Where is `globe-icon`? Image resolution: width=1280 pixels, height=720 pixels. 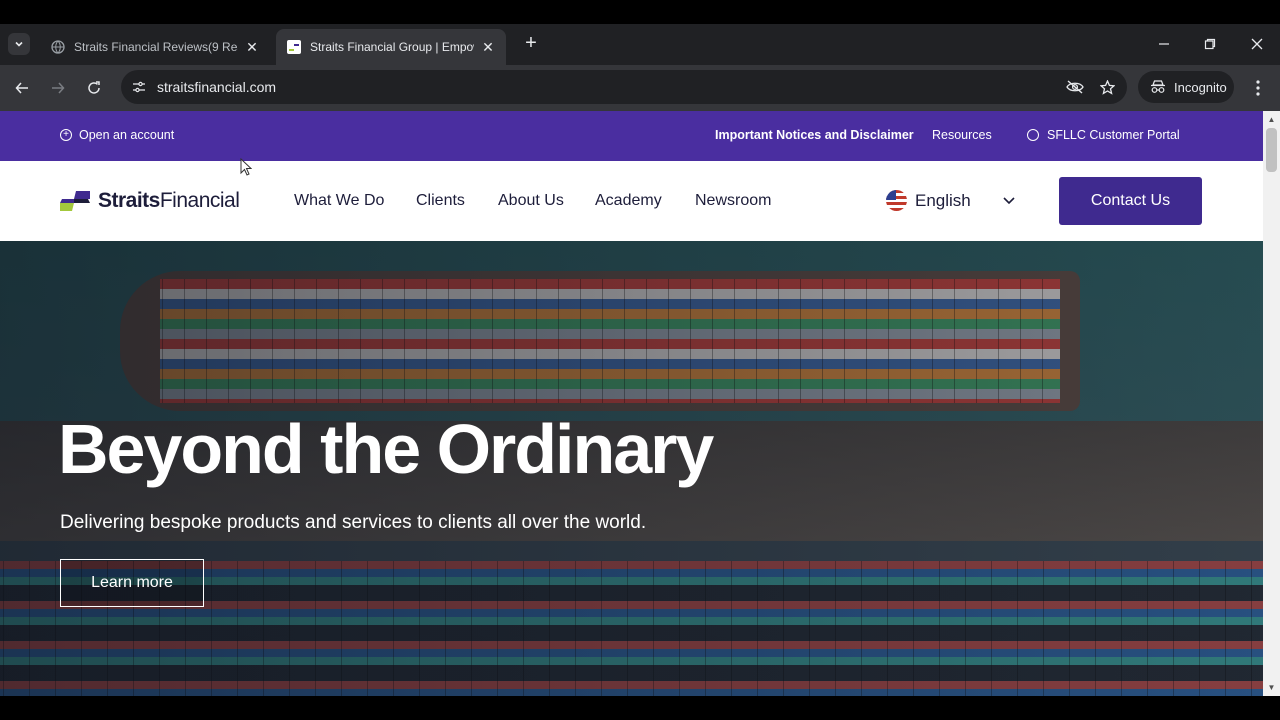 globe-icon is located at coordinates (58, 47).